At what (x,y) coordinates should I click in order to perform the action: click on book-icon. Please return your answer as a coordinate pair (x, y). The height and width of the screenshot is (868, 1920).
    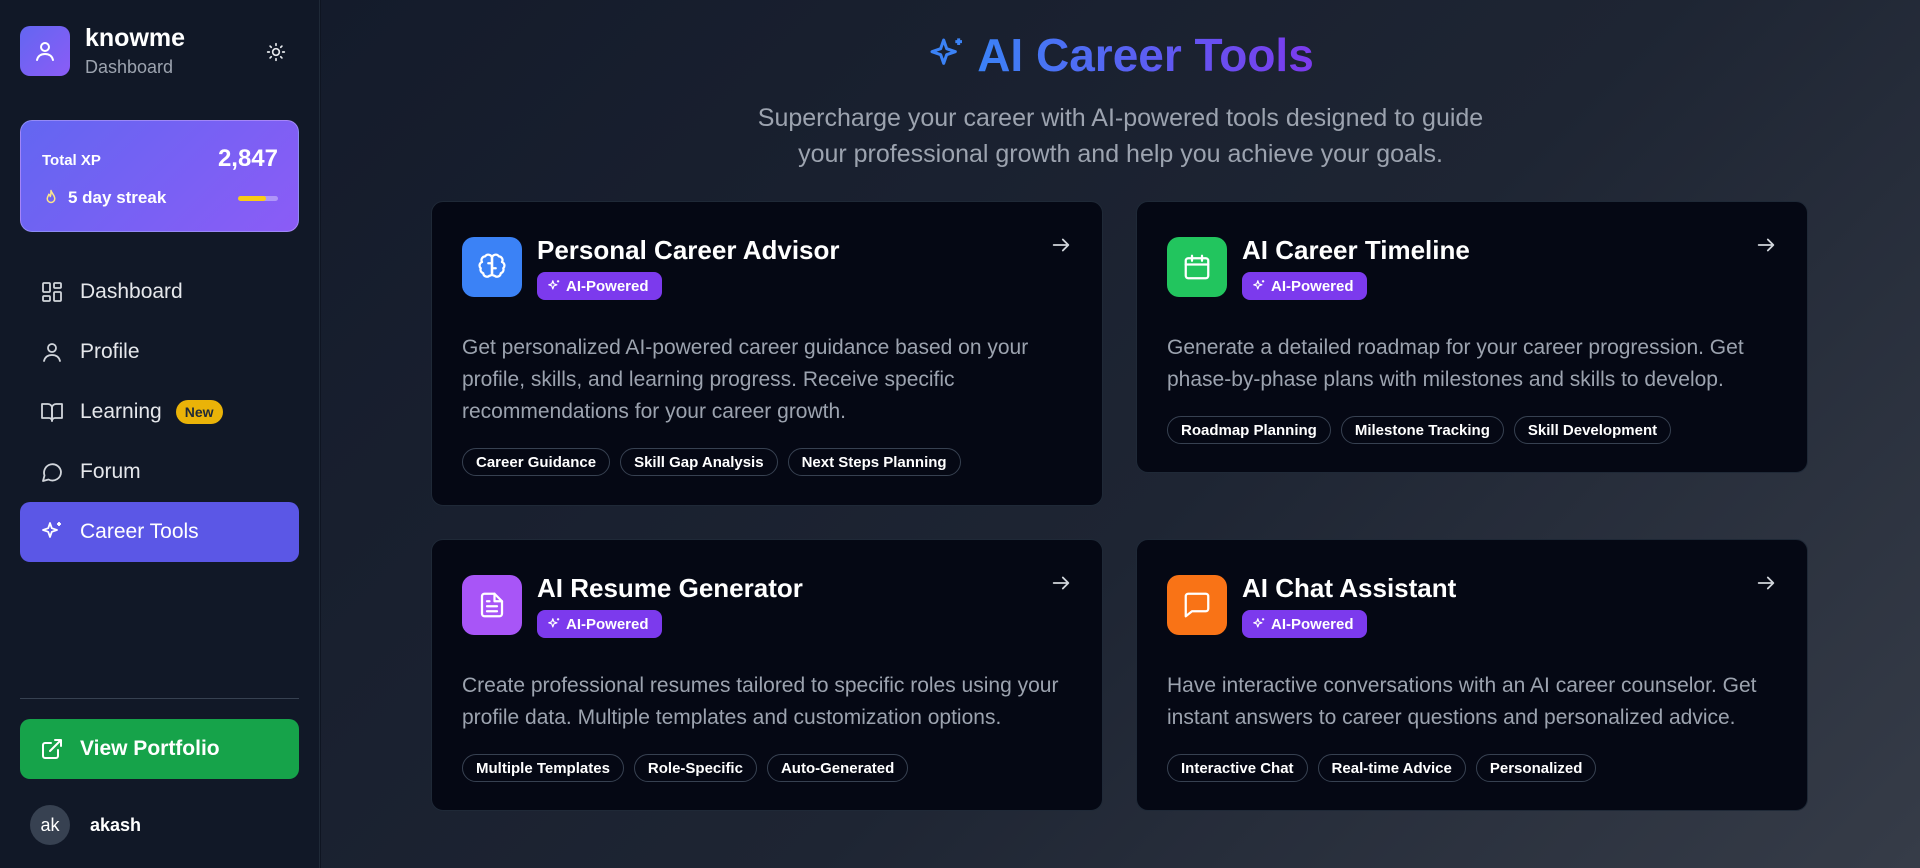
    Looking at the image, I should click on (52, 412).